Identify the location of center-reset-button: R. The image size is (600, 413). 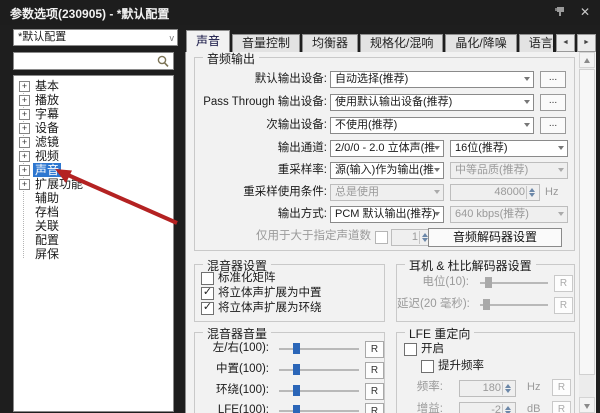
(374, 370).